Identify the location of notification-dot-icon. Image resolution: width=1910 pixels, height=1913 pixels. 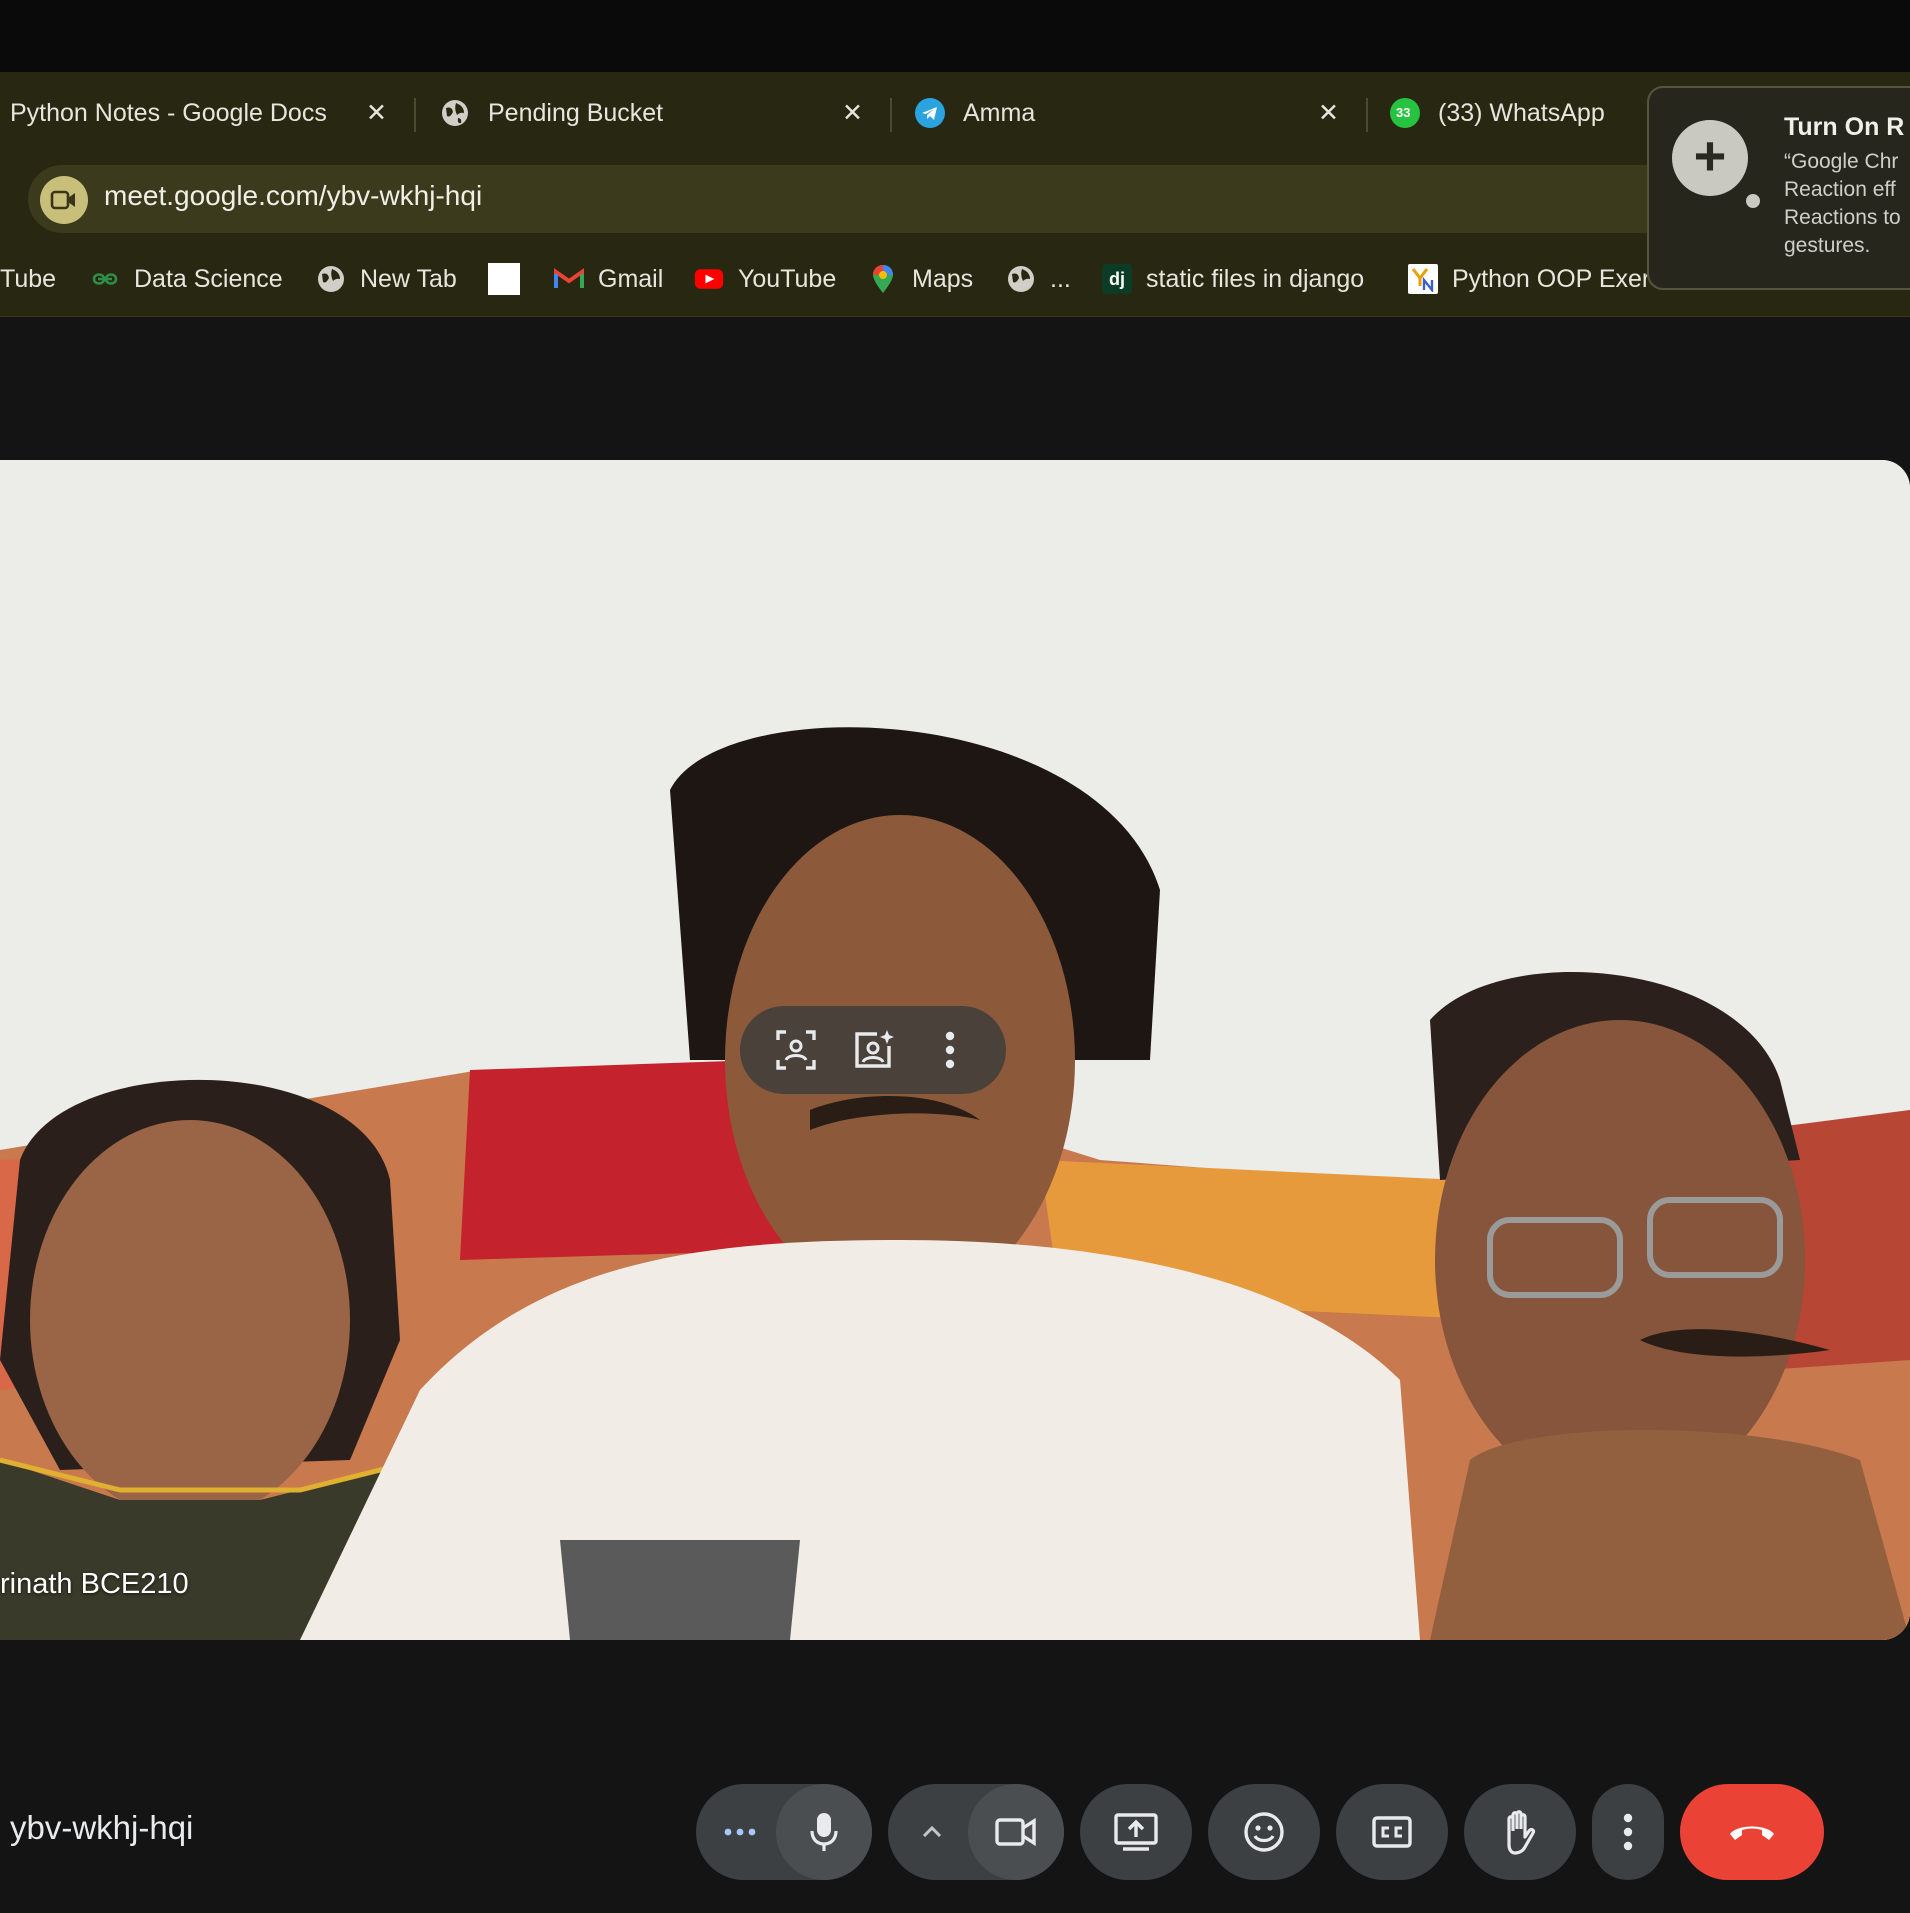
(1753, 201).